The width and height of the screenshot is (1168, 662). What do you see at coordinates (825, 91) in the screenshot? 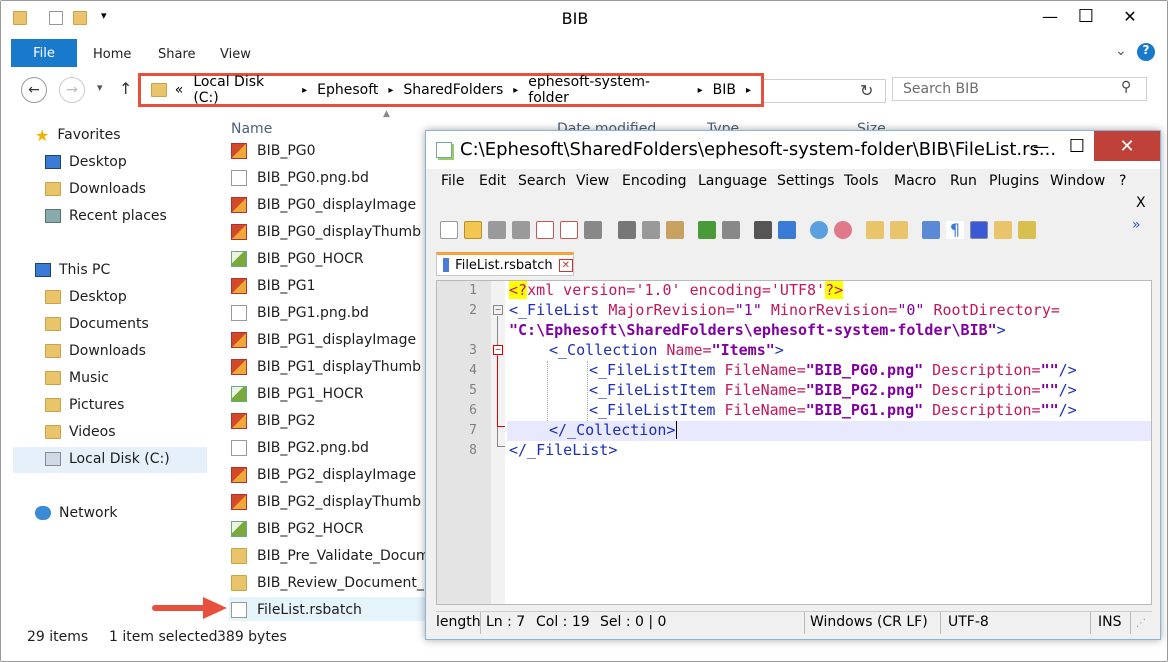
I see `address-bar-extension: ↻` at bounding box center [825, 91].